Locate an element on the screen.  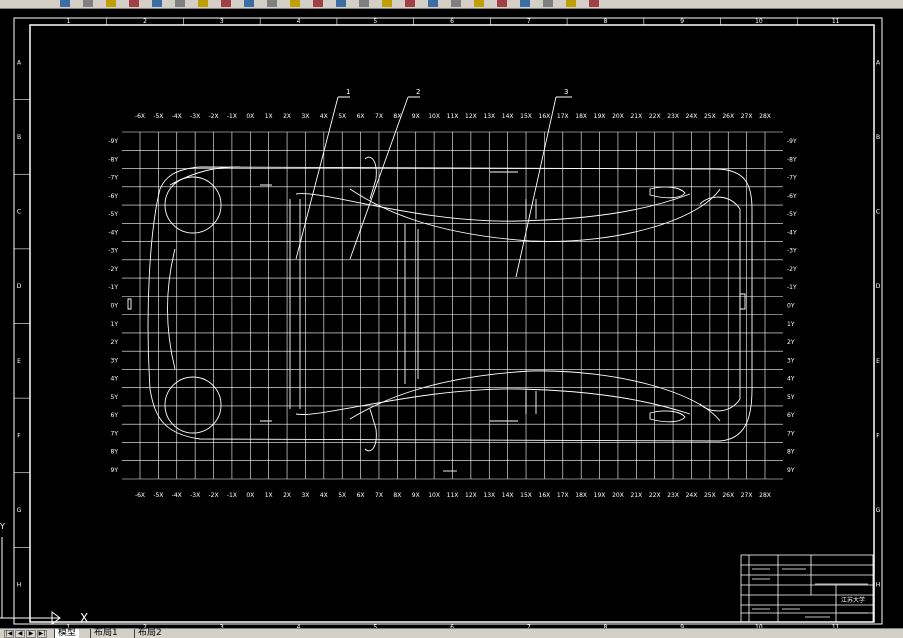
copy-icon is located at coordinates (180, 3).